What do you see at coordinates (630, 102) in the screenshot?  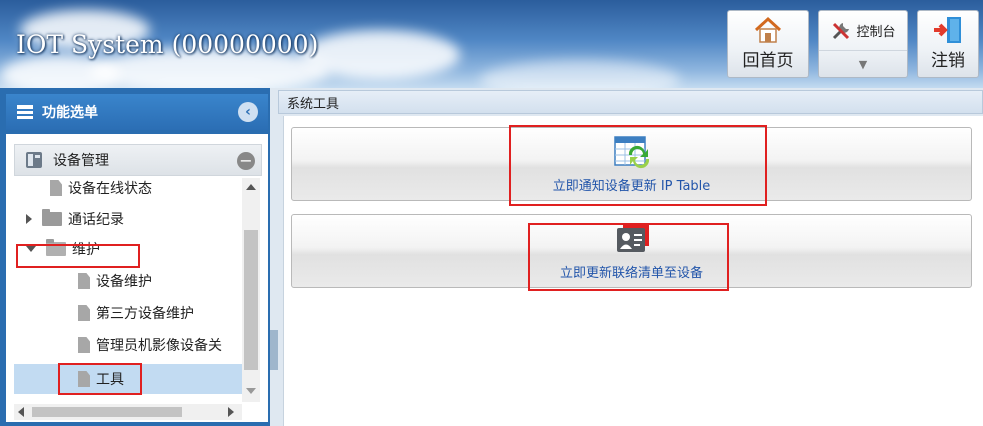 I see `breadcrumb: 系统工具` at bounding box center [630, 102].